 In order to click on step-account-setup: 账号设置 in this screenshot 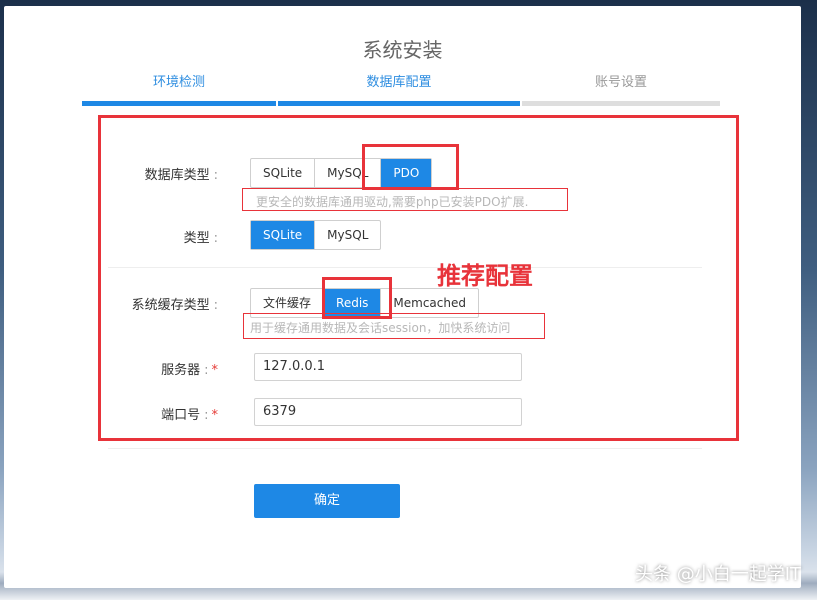, I will do `click(621, 91)`.